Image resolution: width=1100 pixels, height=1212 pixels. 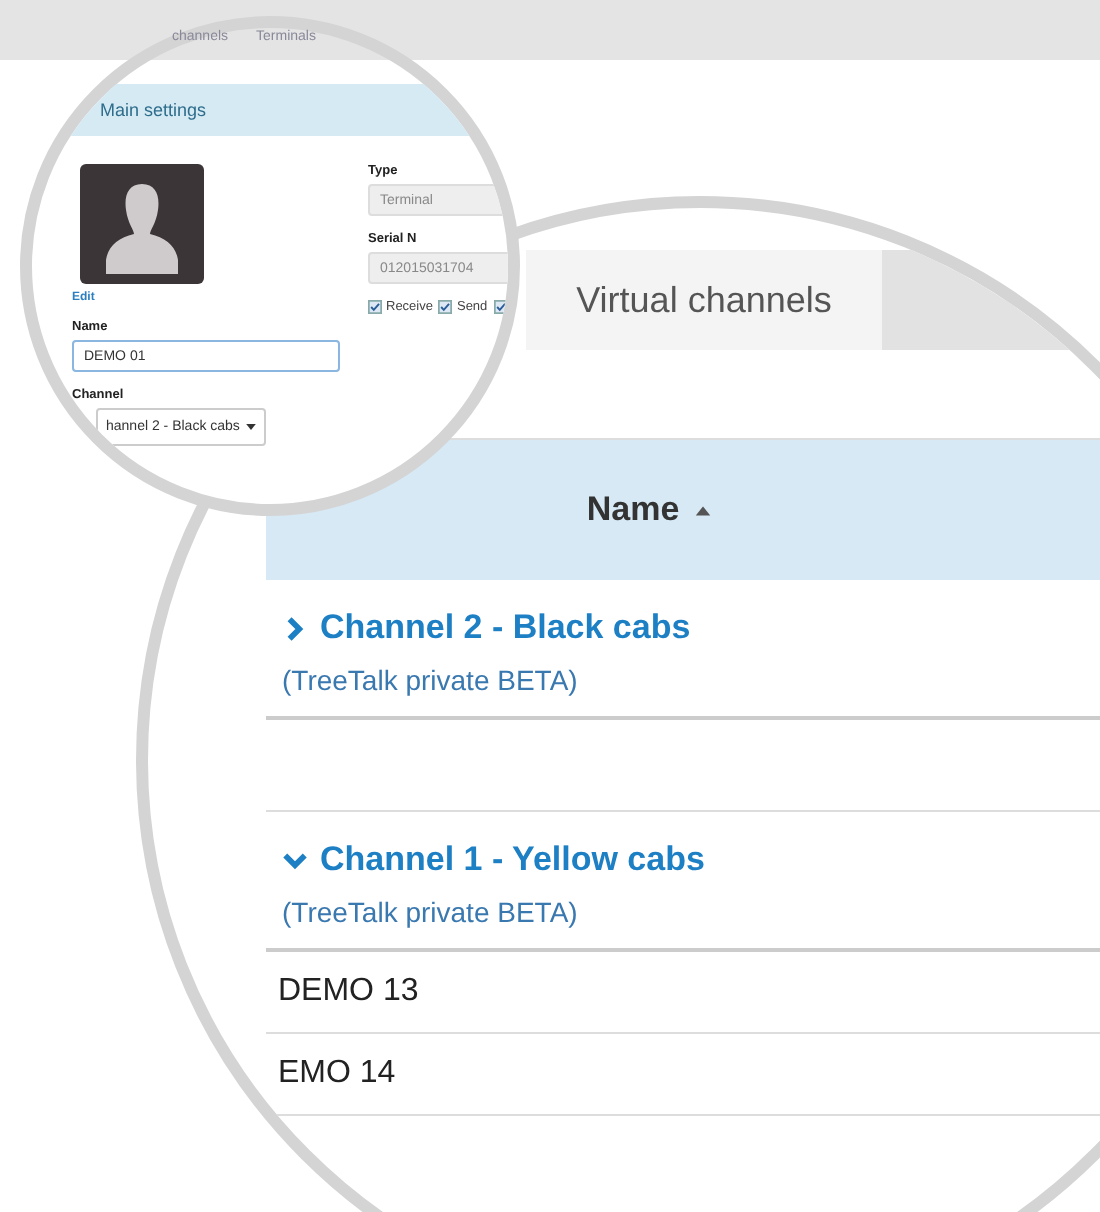 I want to click on chevron-right-icon, so click(x=295, y=628).